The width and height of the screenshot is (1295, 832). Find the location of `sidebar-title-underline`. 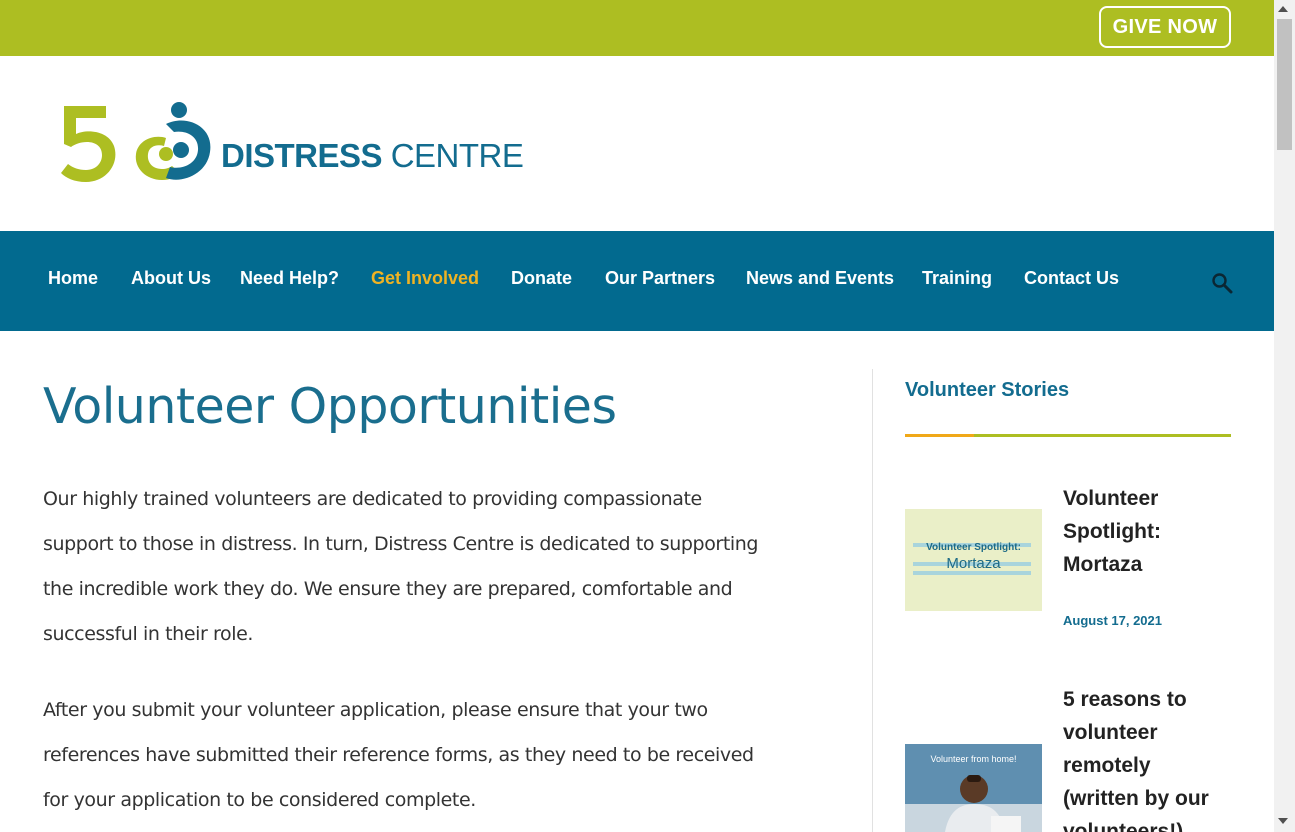

sidebar-title-underline is located at coordinates (1068, 435).